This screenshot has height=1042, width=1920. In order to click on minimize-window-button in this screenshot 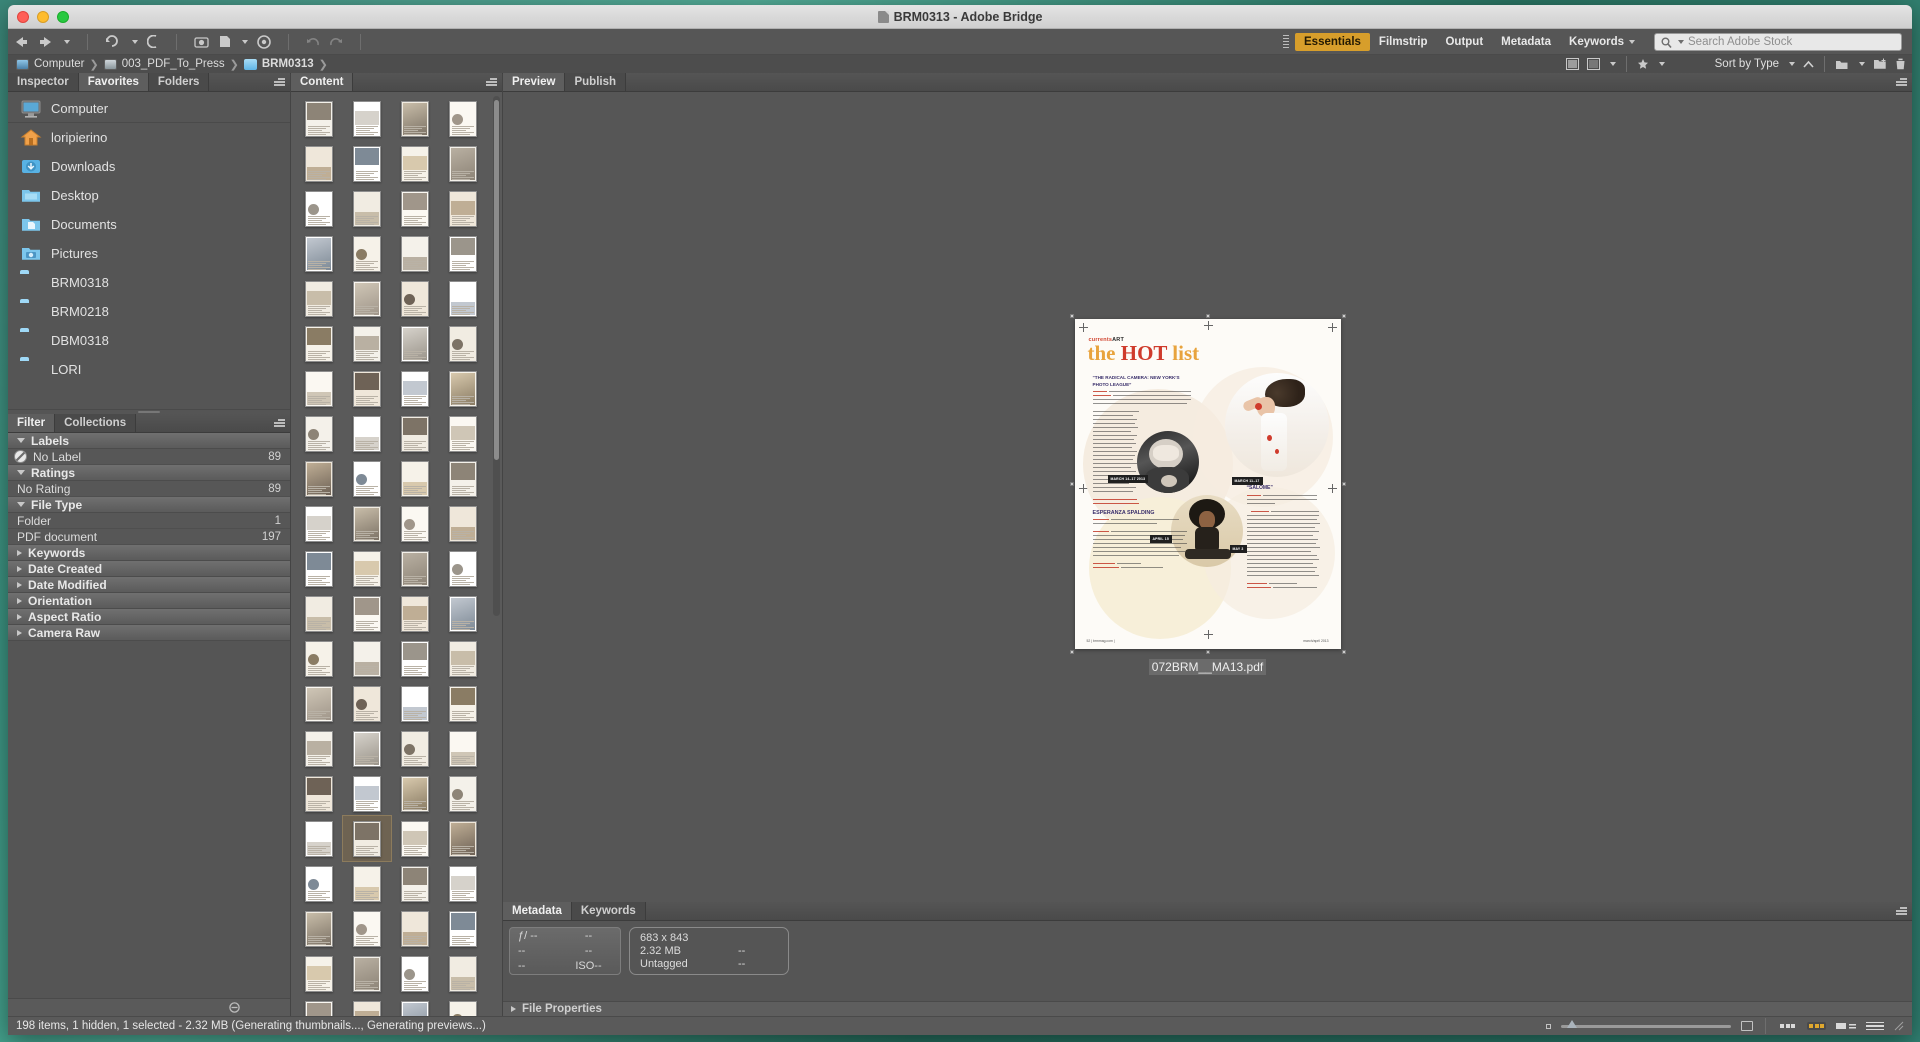, I will do `click(43, 17)`.